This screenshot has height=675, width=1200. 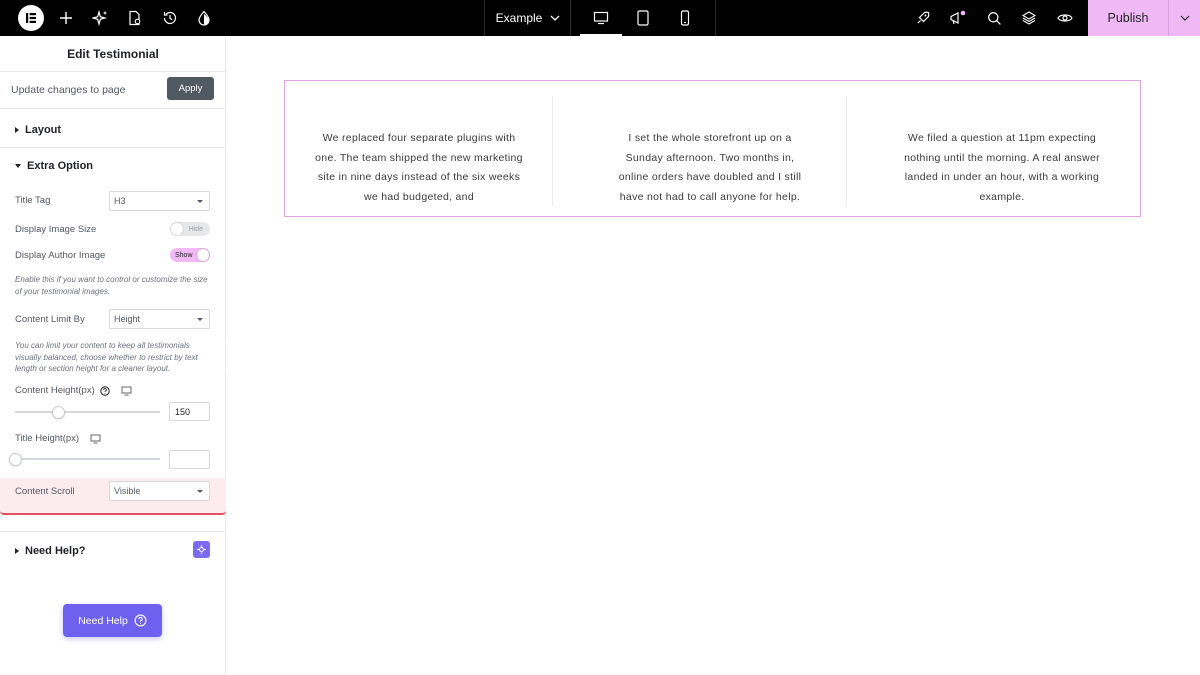 I want to click on top-bar: Example Publish, so click(x=600, y=18).